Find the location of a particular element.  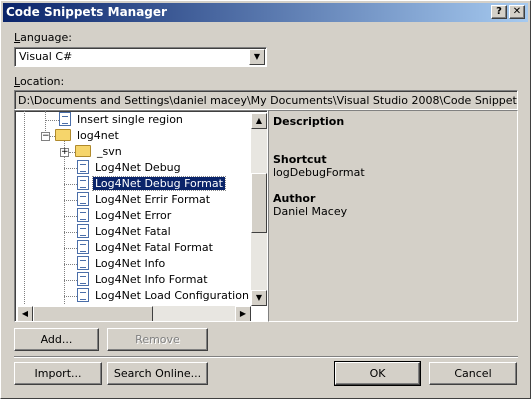

folder-open-icon is located at coordinates (63, 135).